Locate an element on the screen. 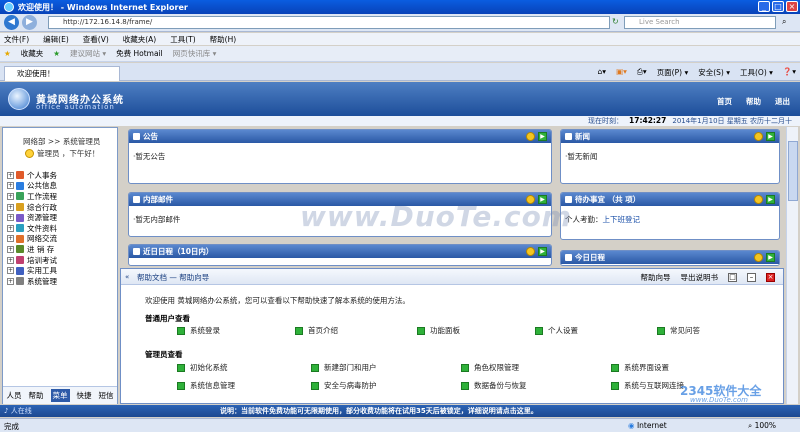  tab-menu: 菜单 is located at coordinates (60, 395).